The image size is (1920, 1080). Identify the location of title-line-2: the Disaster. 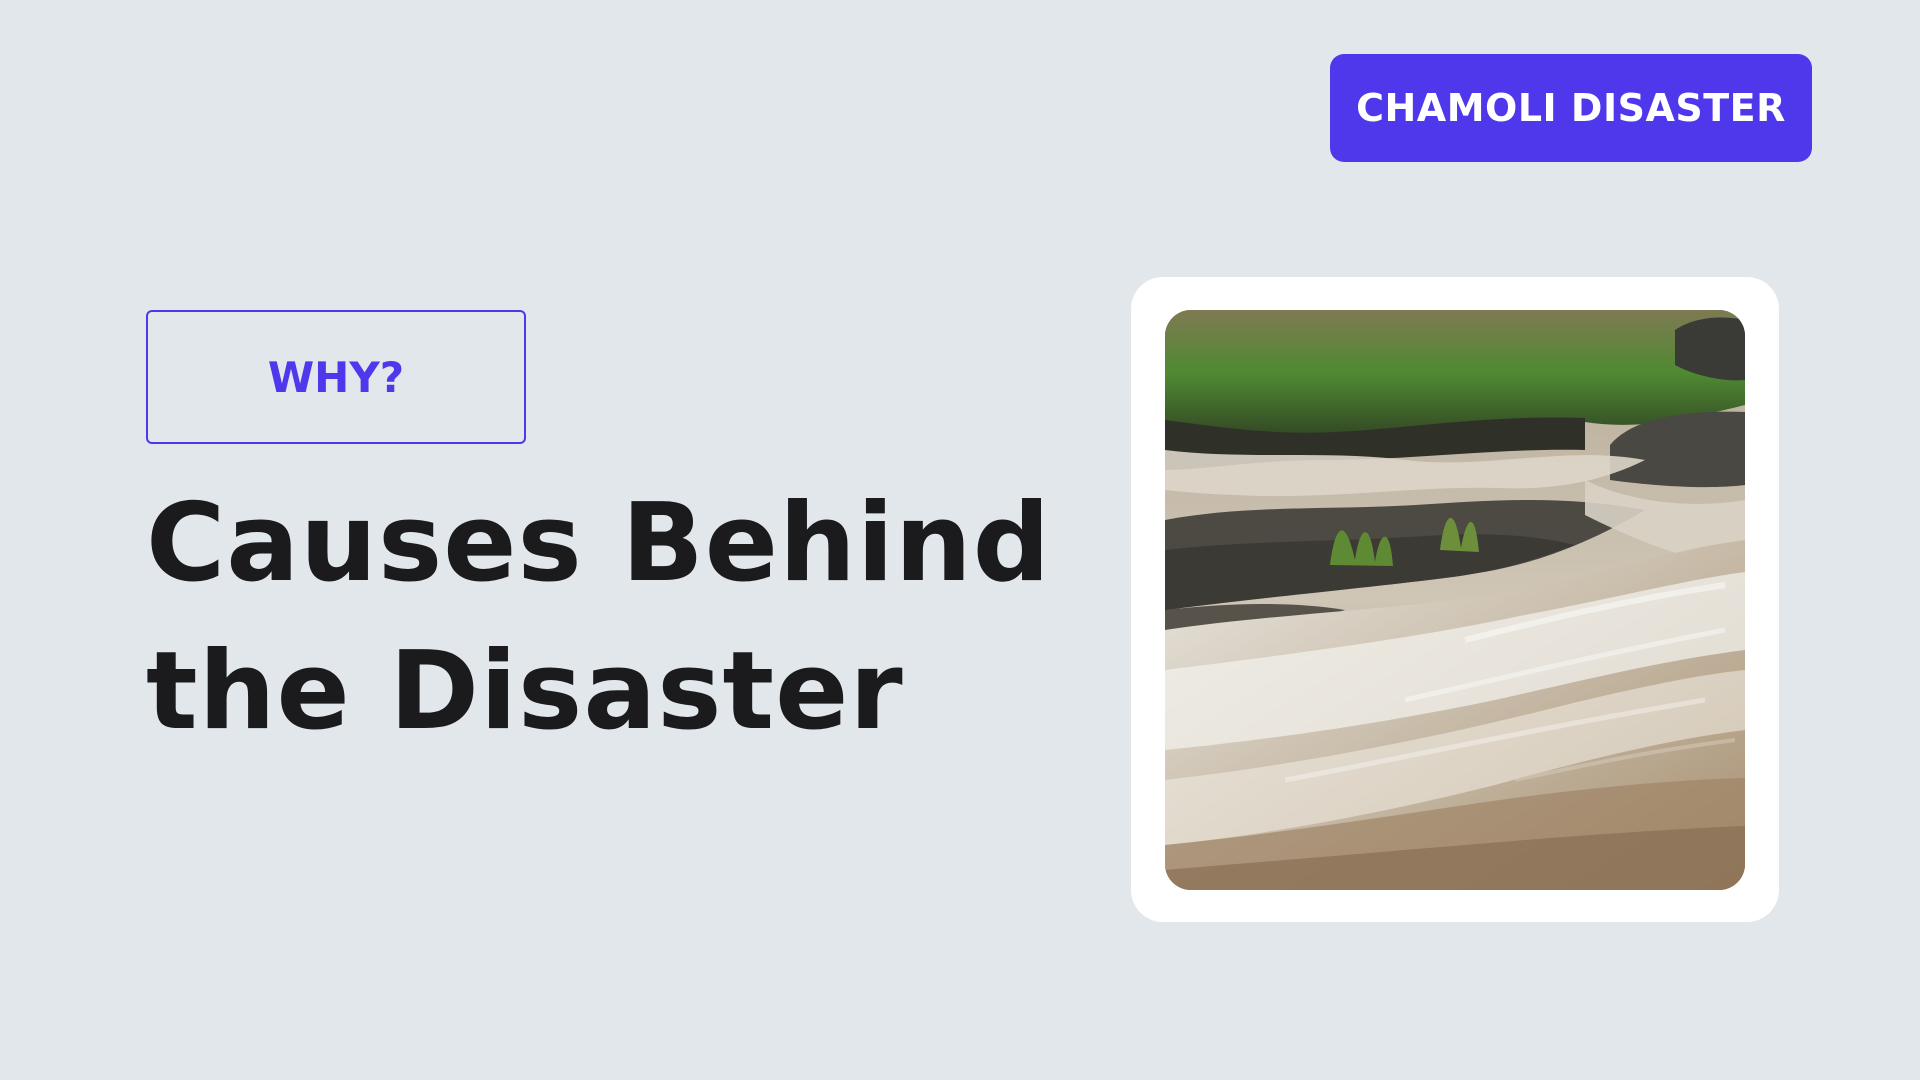
(525, 691).